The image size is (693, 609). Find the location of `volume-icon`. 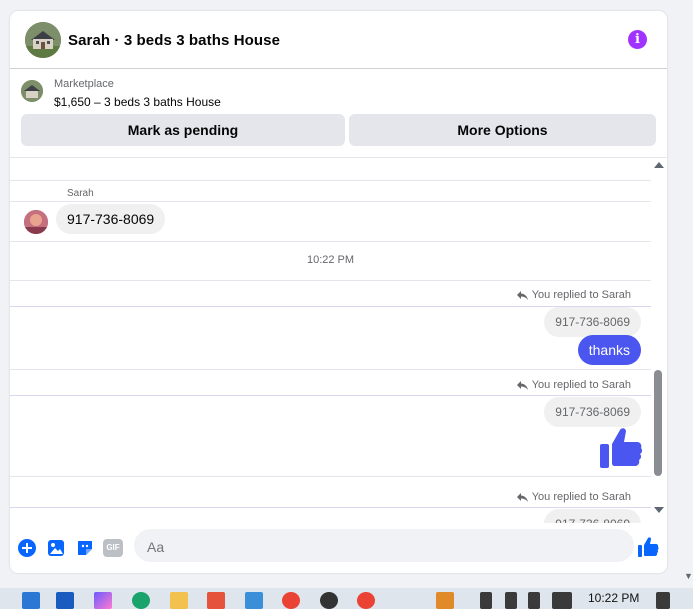

volume-icon is located at coordinates (534, 600).